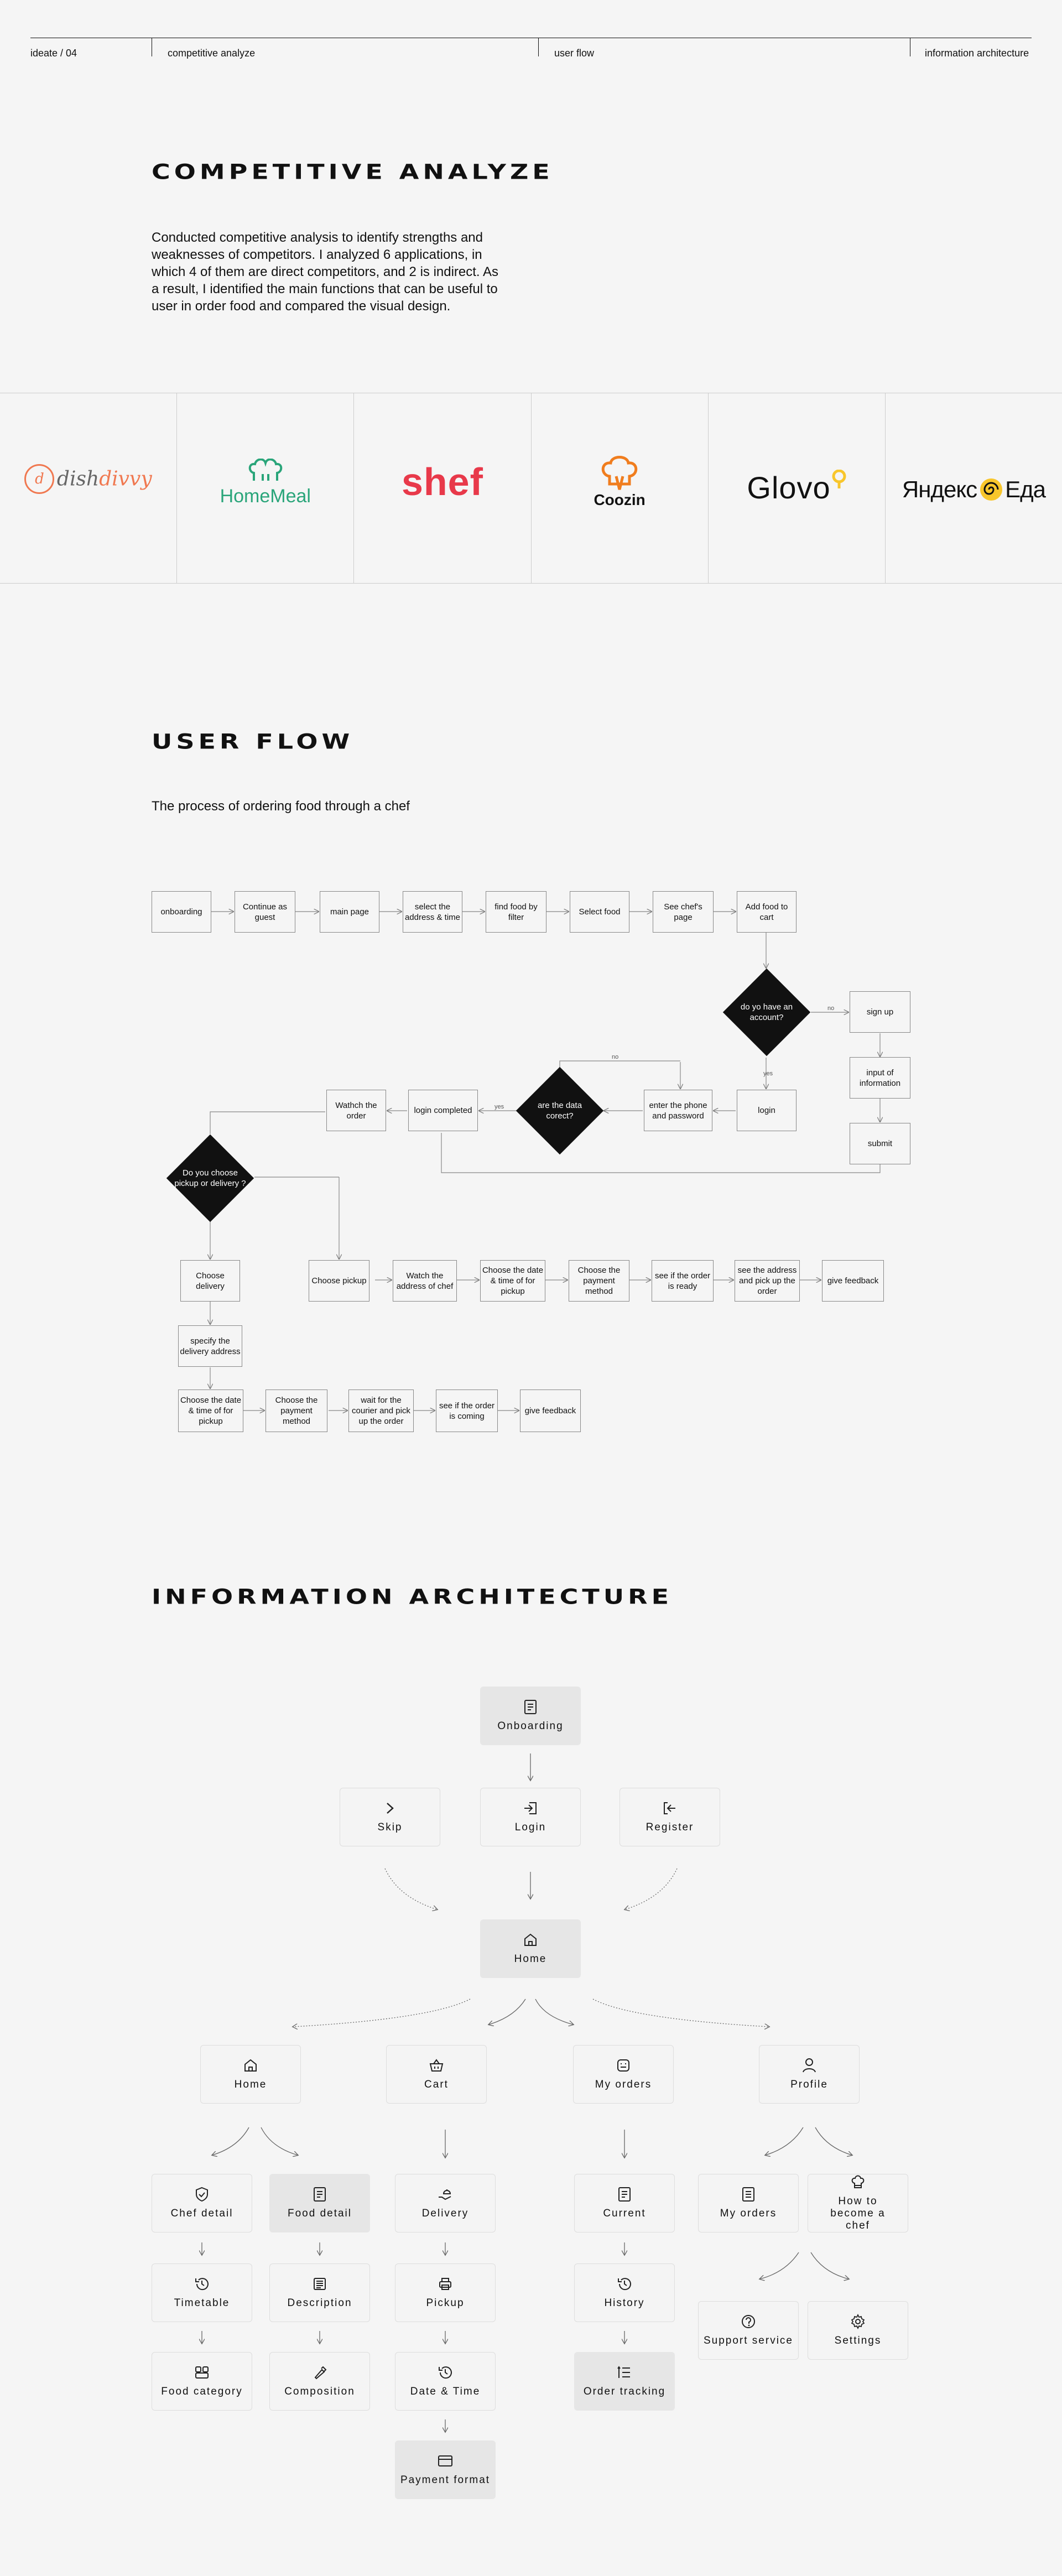  Describe the element at coordinates (390, 1809) in the screenshot. I see `chevron-right-icon` at that location.